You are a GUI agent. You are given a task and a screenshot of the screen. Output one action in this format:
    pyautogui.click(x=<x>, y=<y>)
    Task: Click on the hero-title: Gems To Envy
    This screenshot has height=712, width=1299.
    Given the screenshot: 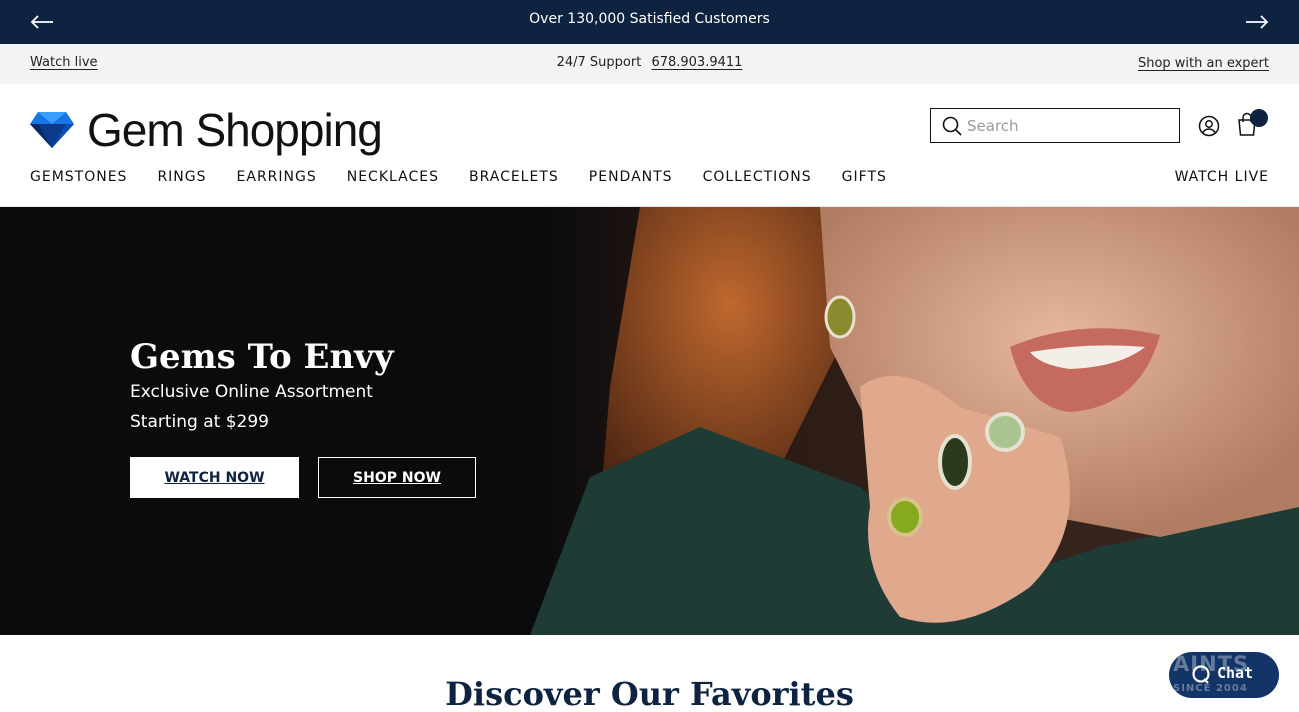 What is the action you would take?
    pyautogui.click(x=262, y=357)
    